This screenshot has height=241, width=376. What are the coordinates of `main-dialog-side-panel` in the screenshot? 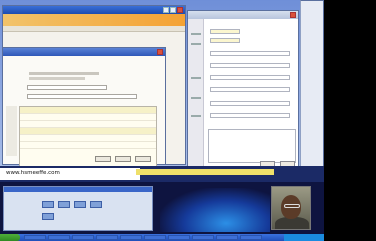 It's located at (11, 131).